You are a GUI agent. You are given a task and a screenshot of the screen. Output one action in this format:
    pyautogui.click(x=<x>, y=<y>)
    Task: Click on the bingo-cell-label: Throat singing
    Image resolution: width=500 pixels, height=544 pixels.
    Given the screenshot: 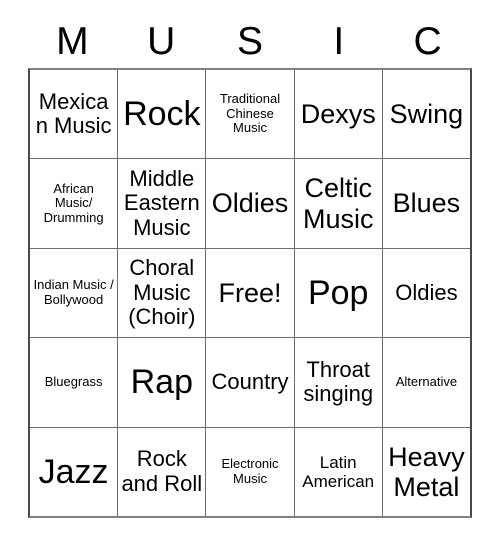 What is the action you would take?
    pyautogui.click(x=338, y=381)
    